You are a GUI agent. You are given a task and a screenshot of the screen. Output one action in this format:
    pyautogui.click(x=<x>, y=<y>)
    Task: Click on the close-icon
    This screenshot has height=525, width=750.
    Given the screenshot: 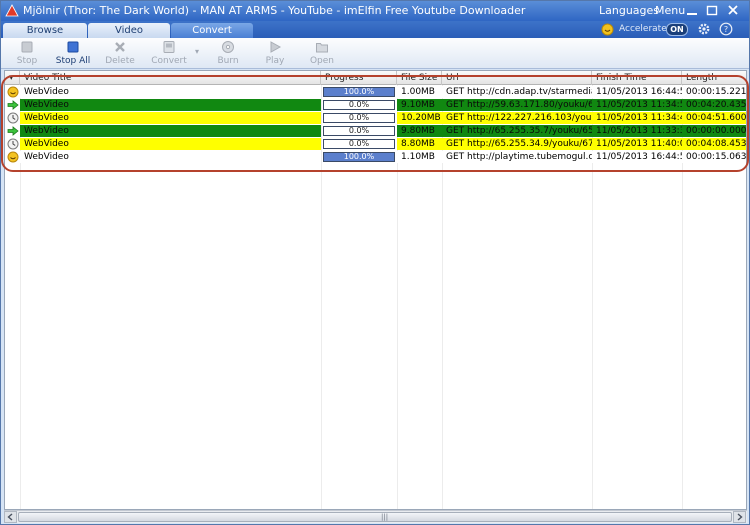 What is the action you would take?
    pyautogui.click(x=733, y=10)
    